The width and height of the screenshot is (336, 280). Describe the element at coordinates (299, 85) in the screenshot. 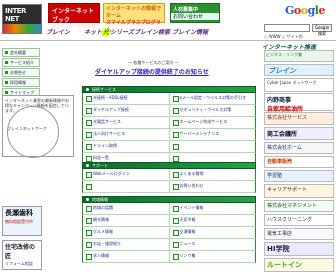

I see `ad-cyber-japan: Cyber Japan ネットワーク` at that location.